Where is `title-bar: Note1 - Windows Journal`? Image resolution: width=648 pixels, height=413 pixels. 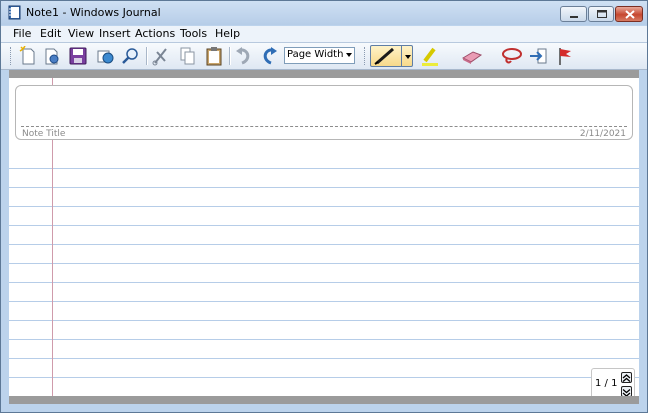
title-bar: Note1 - Windows Journal is located at coordinates (324, 13).